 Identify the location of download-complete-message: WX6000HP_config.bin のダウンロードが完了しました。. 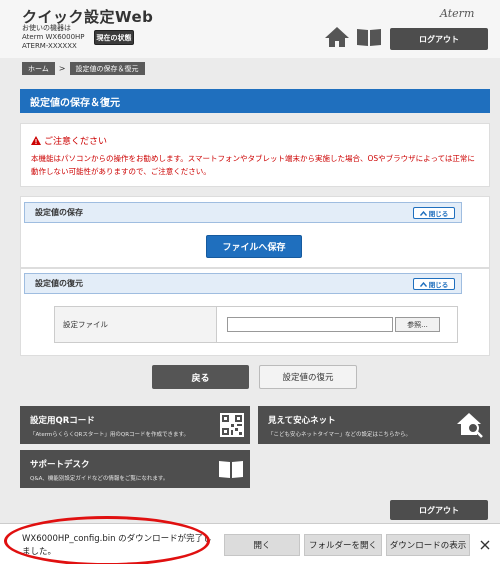
(117, 545).